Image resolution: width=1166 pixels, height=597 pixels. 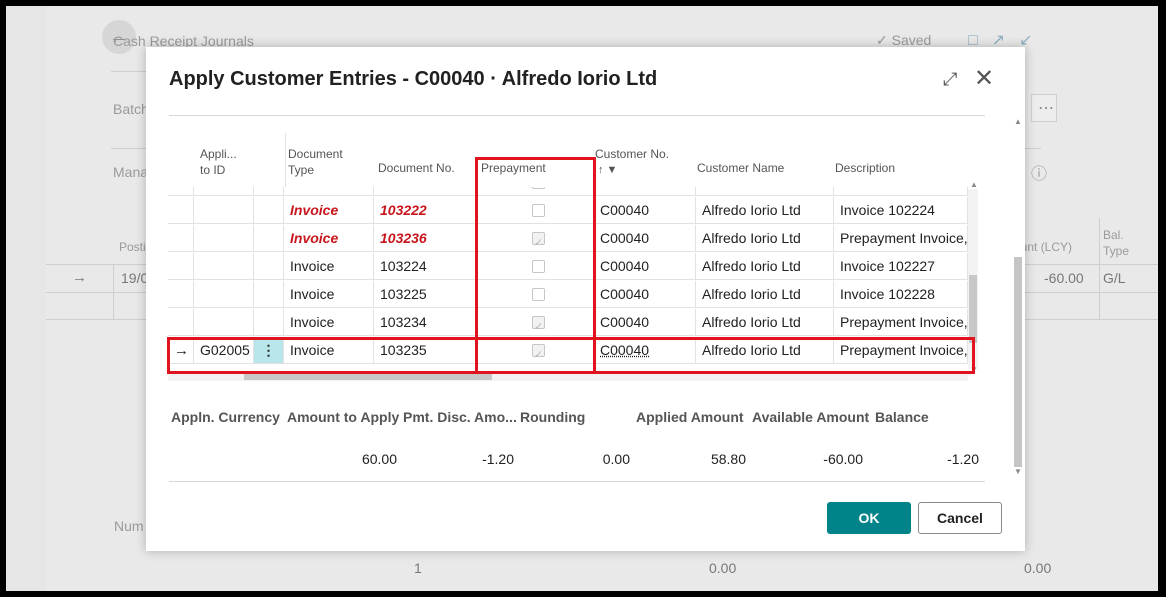 What do you see at coordinates (135, 278) in the screenshot?
I see `date-value: 19/0` at bounding box center [135, 278].